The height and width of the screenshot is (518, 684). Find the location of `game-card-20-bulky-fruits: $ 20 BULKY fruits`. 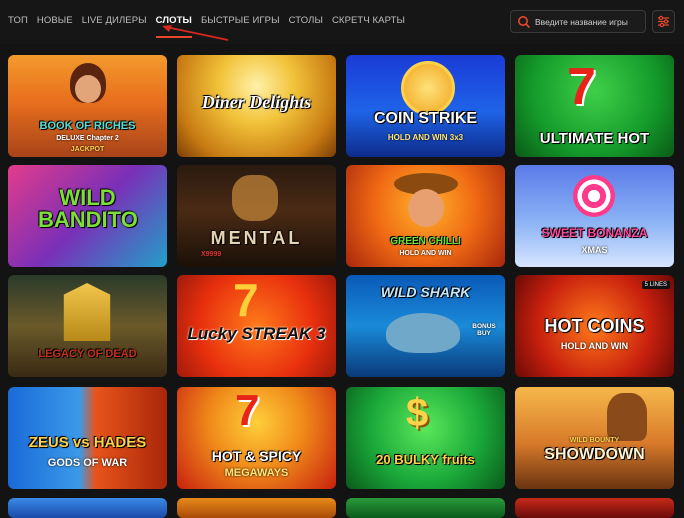

game-card-20-bulky-fruits: $ 20 BULKY fruits is located at coordinates (425, 438).